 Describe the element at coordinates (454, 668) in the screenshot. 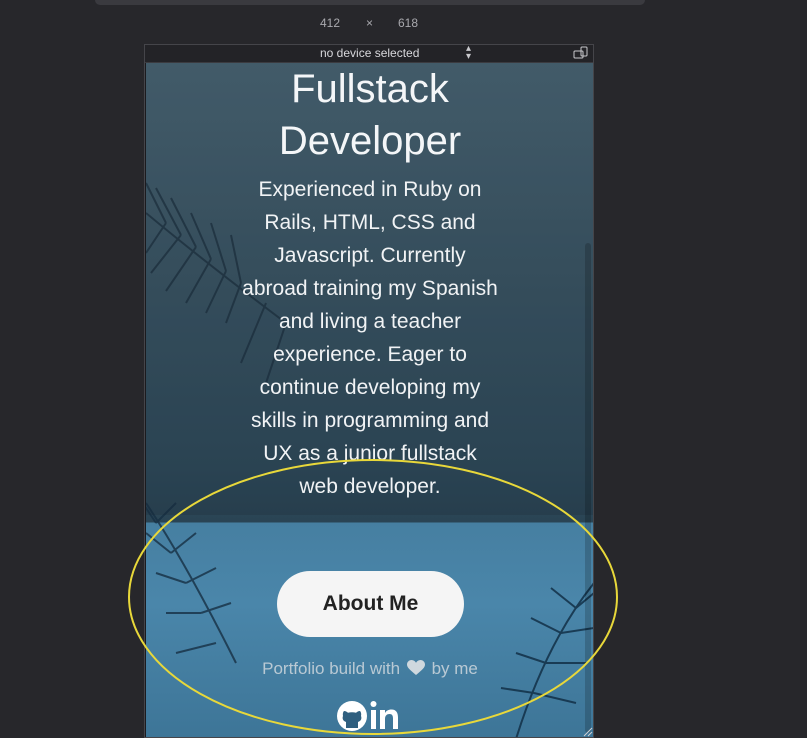

I see `footer-text-after: by me` at that location.